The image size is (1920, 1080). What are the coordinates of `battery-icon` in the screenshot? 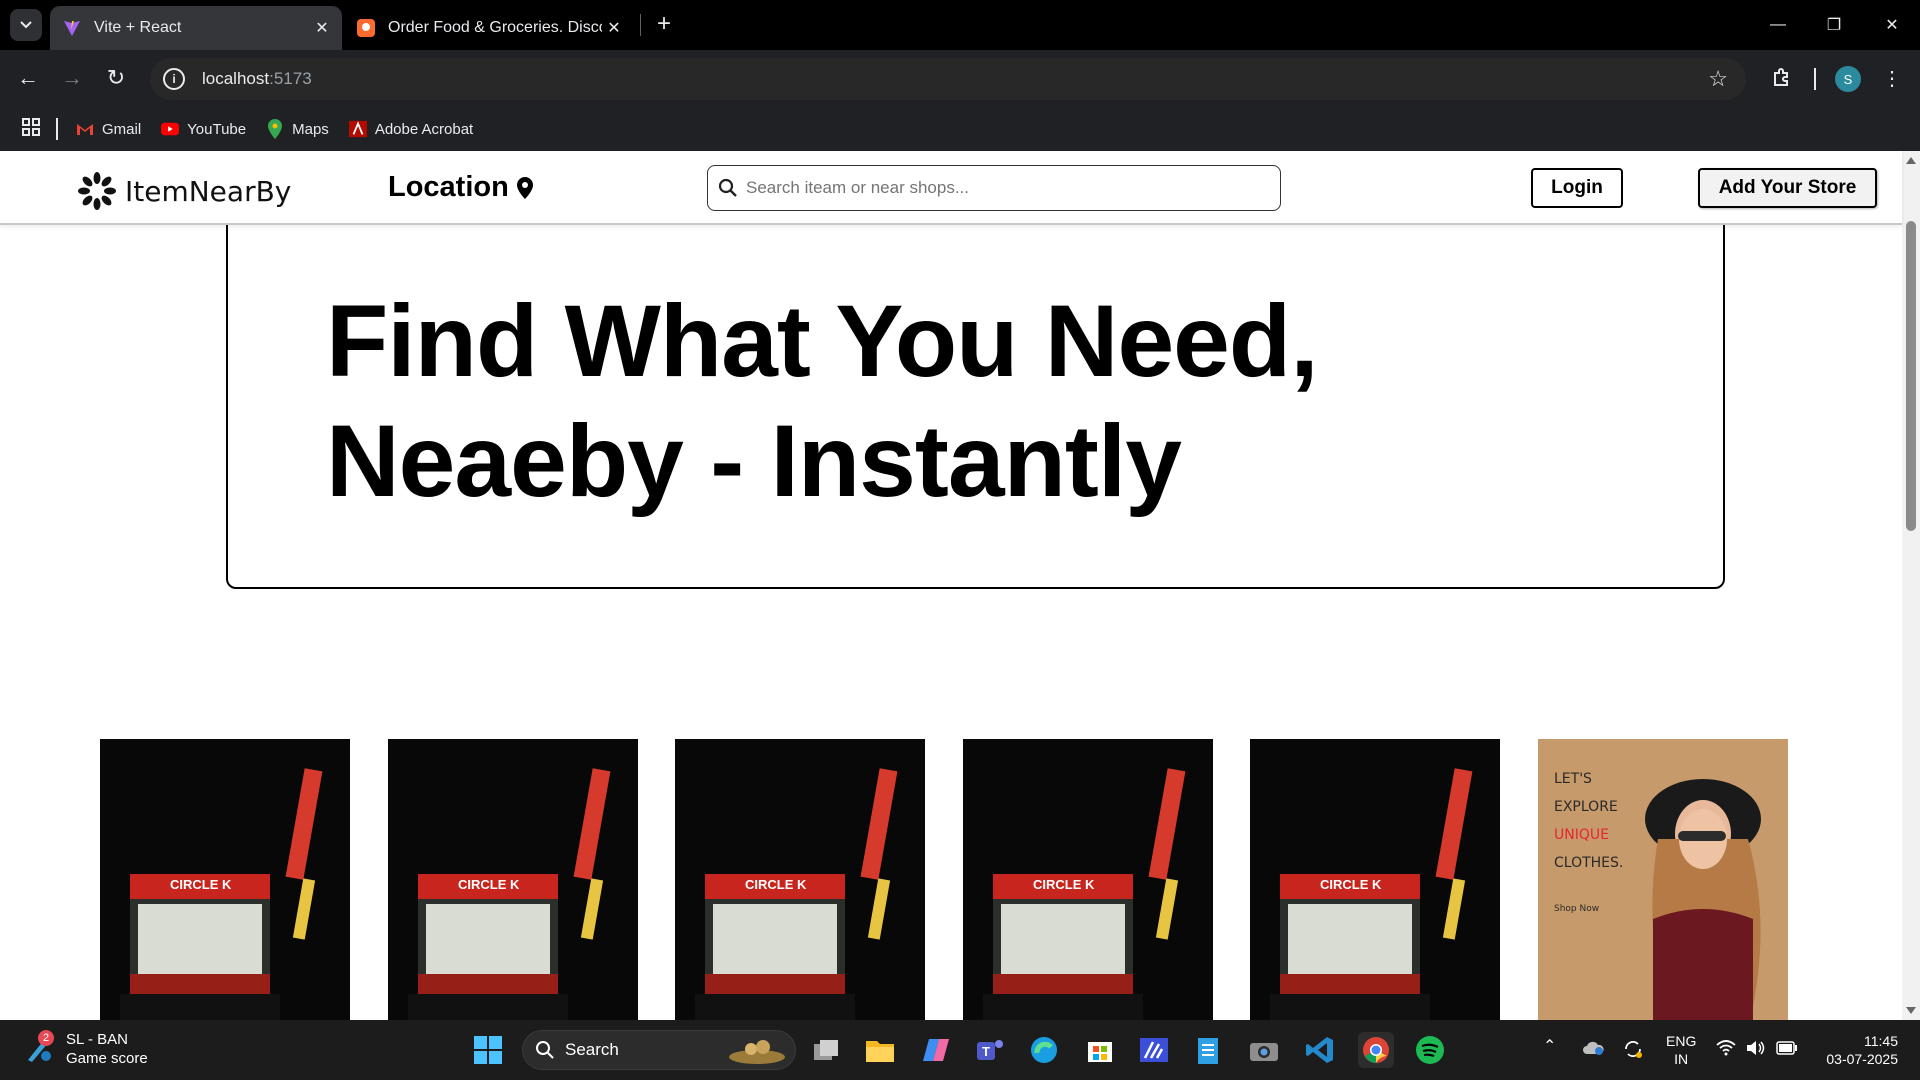 It's located at (1787, 1050).